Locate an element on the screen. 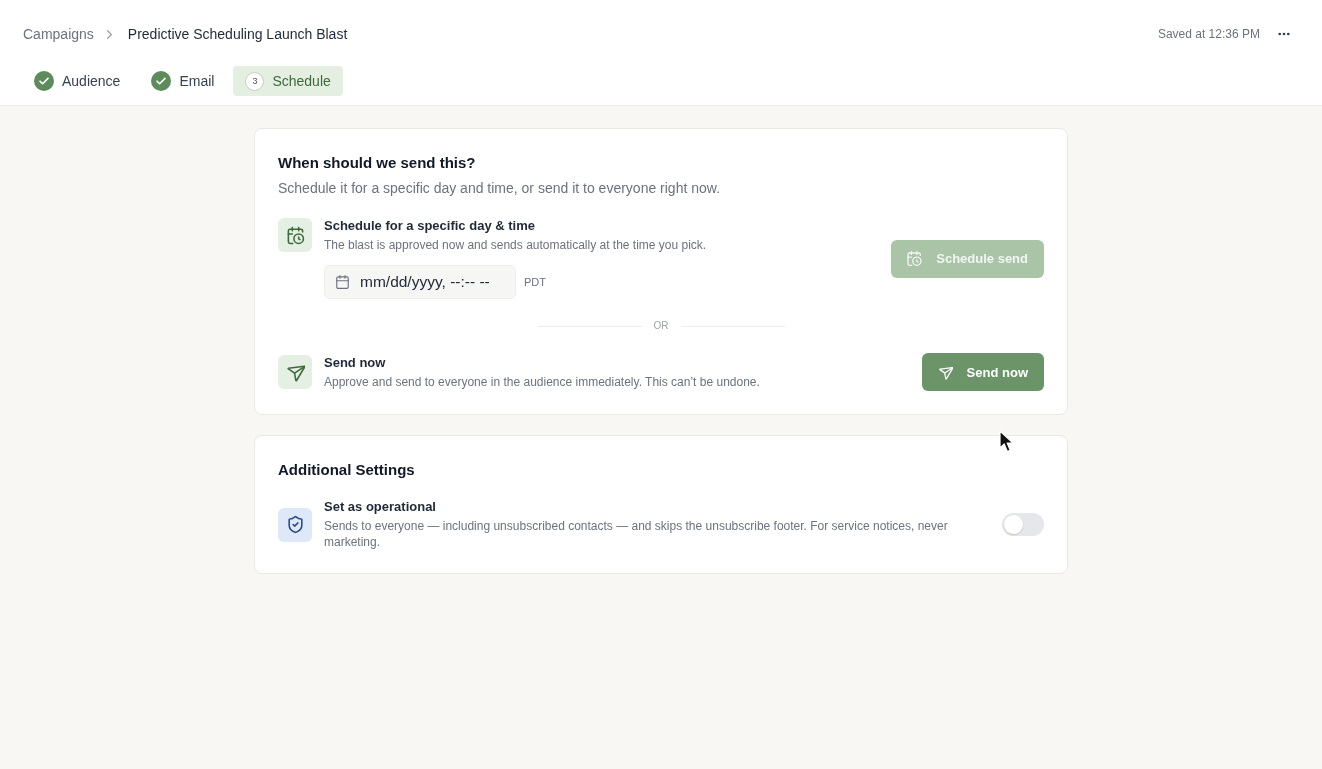  step-number: 3 is located at coordinates (255, 81).